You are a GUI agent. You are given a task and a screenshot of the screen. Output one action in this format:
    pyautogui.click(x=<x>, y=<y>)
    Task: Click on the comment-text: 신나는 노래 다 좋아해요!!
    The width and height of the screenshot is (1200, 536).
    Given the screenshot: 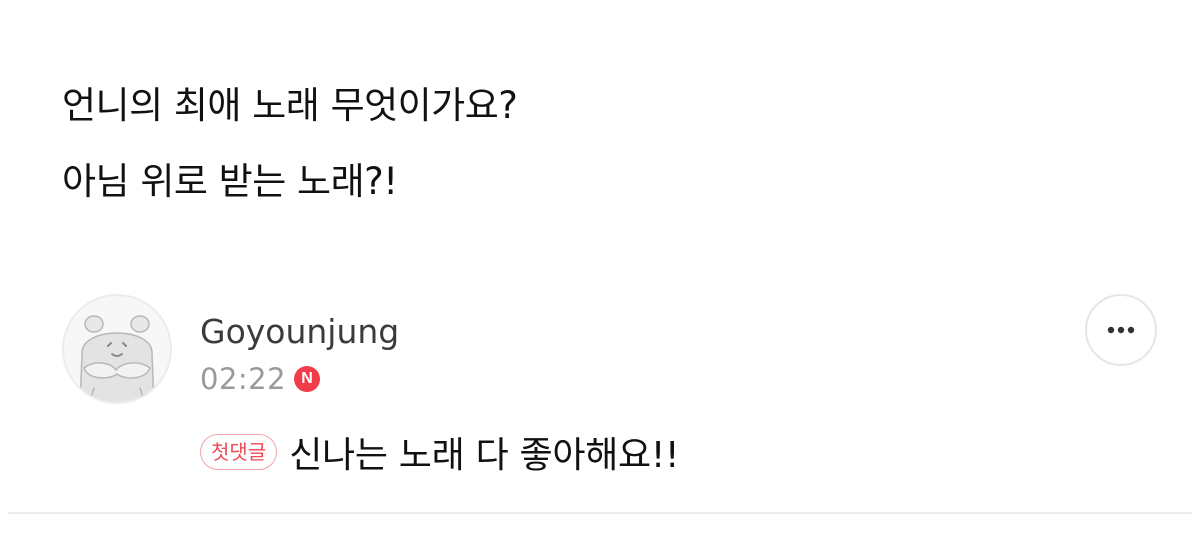 What is the action you would take?
    pyautogui.click(x=484, y=455)
    